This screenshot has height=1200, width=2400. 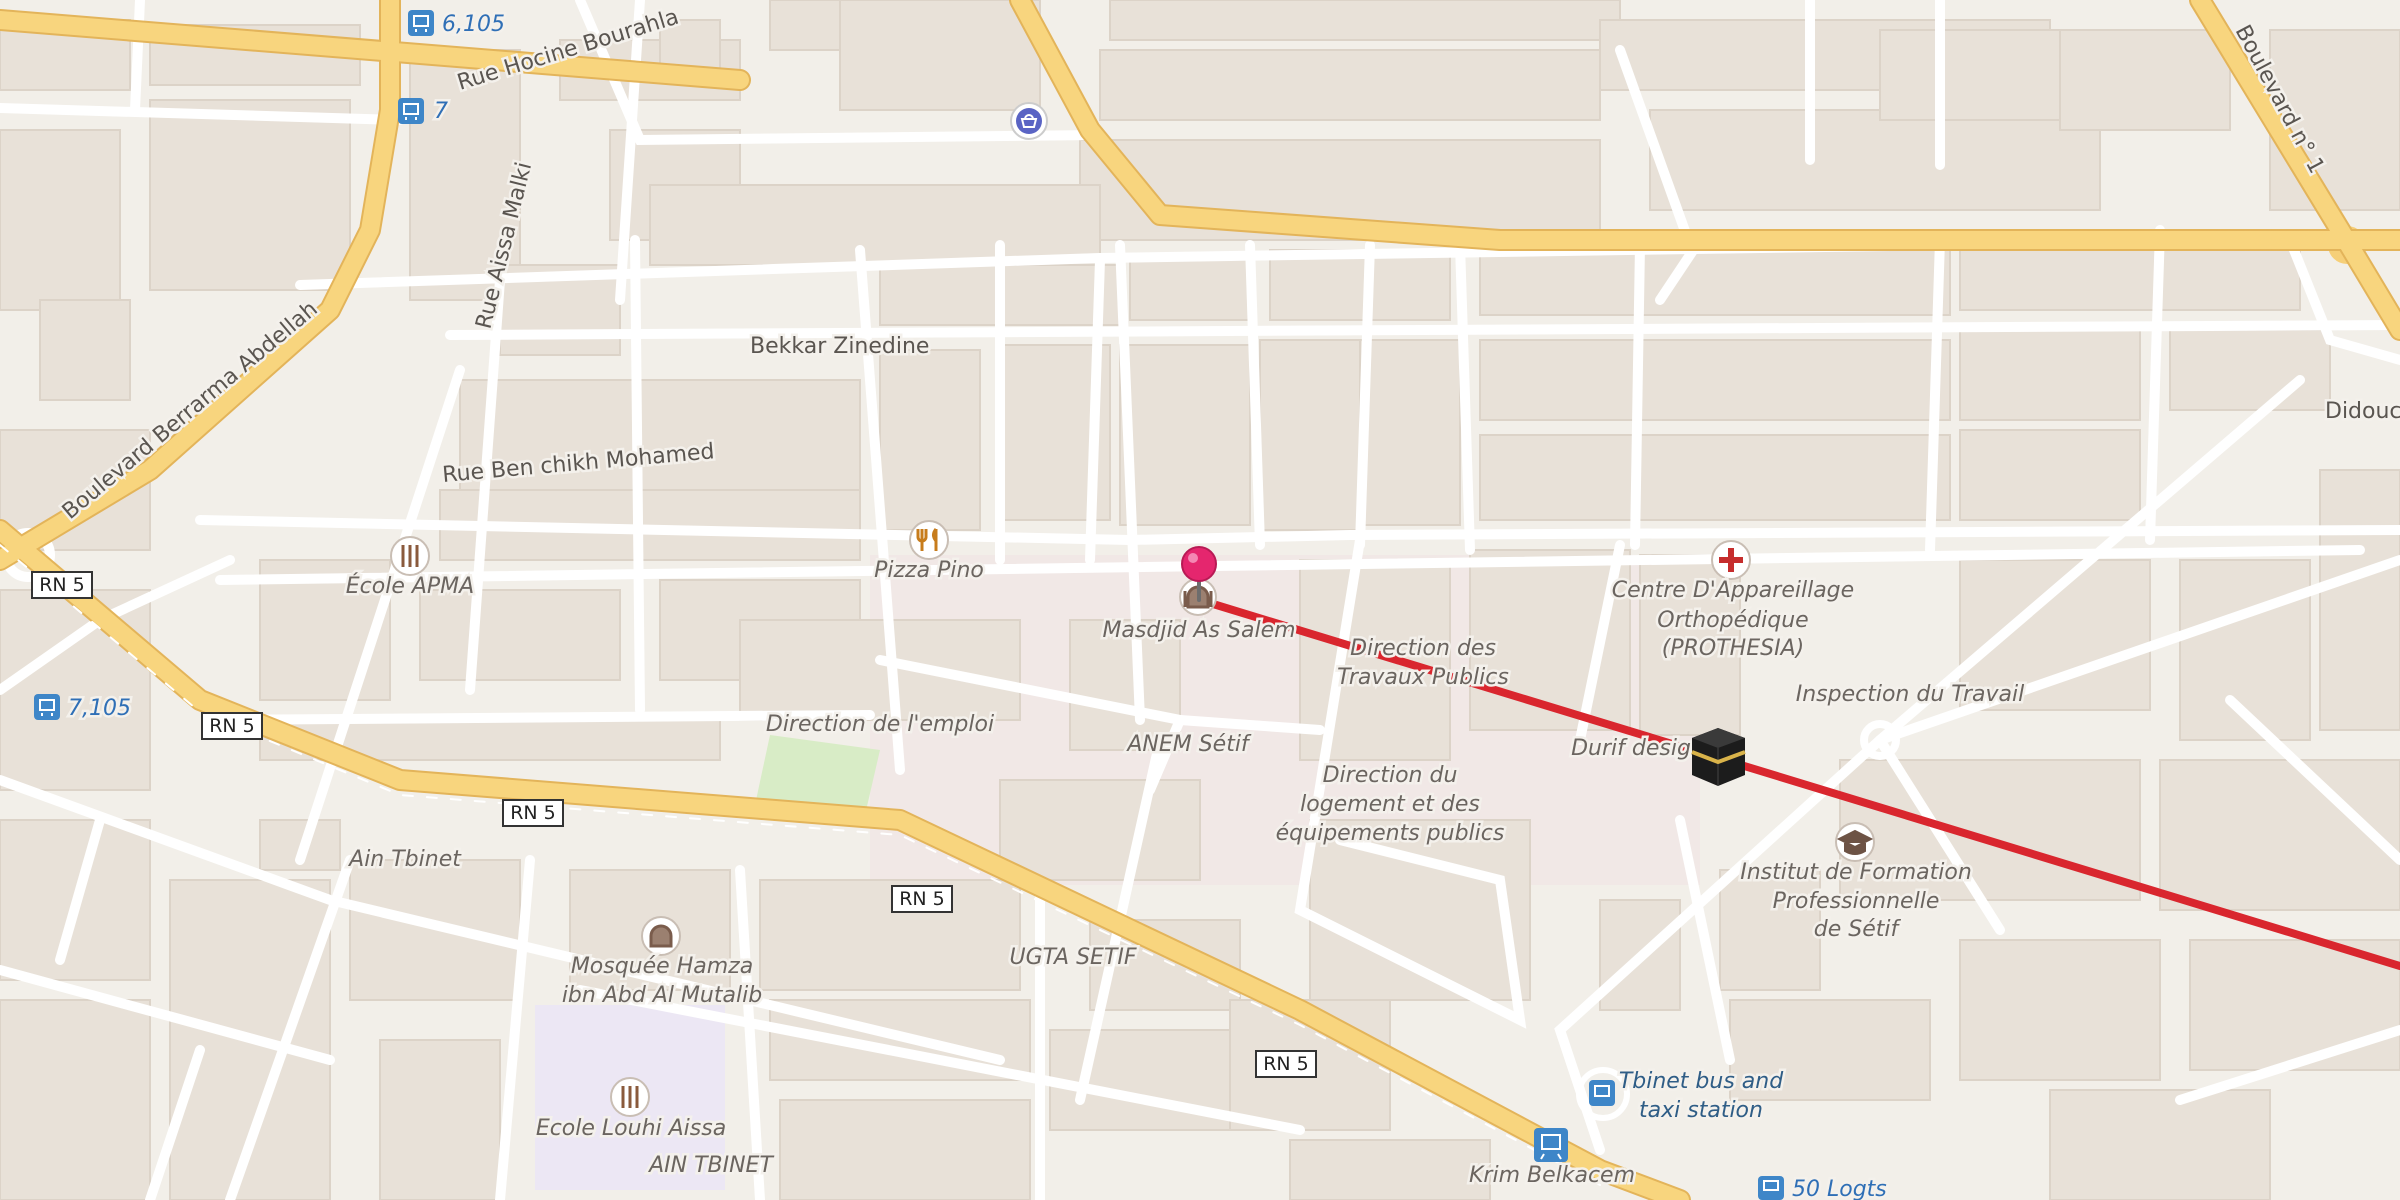 I want to click on poi-label-centre-3: (PROTHESIA), so click(x=1733, y=648).